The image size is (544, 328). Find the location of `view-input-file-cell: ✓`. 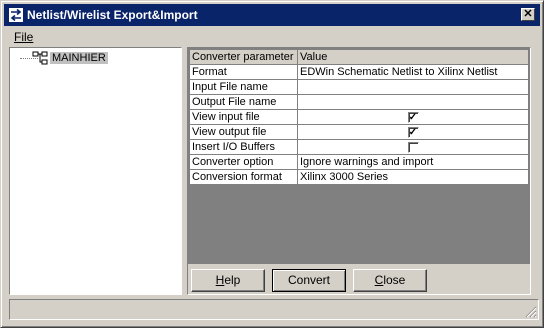

view-input-file-cell: ✓ is located at coordinates (413, 117).